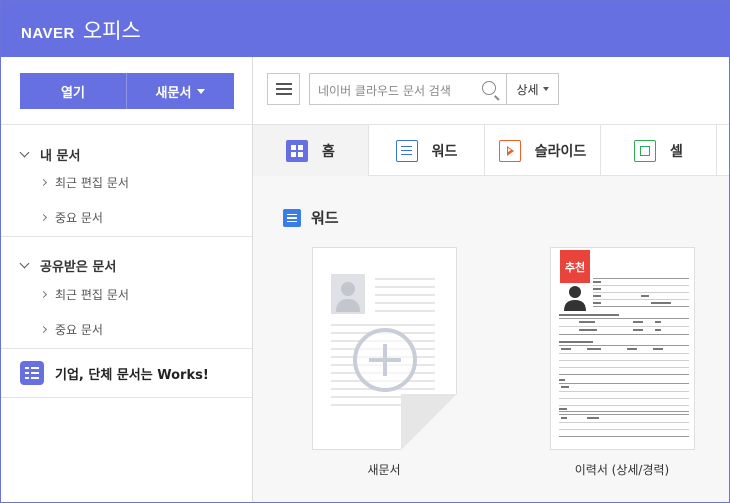  Describe the element at coordinates (32, 373) in the screenshot. I see `works-icon` at that location.